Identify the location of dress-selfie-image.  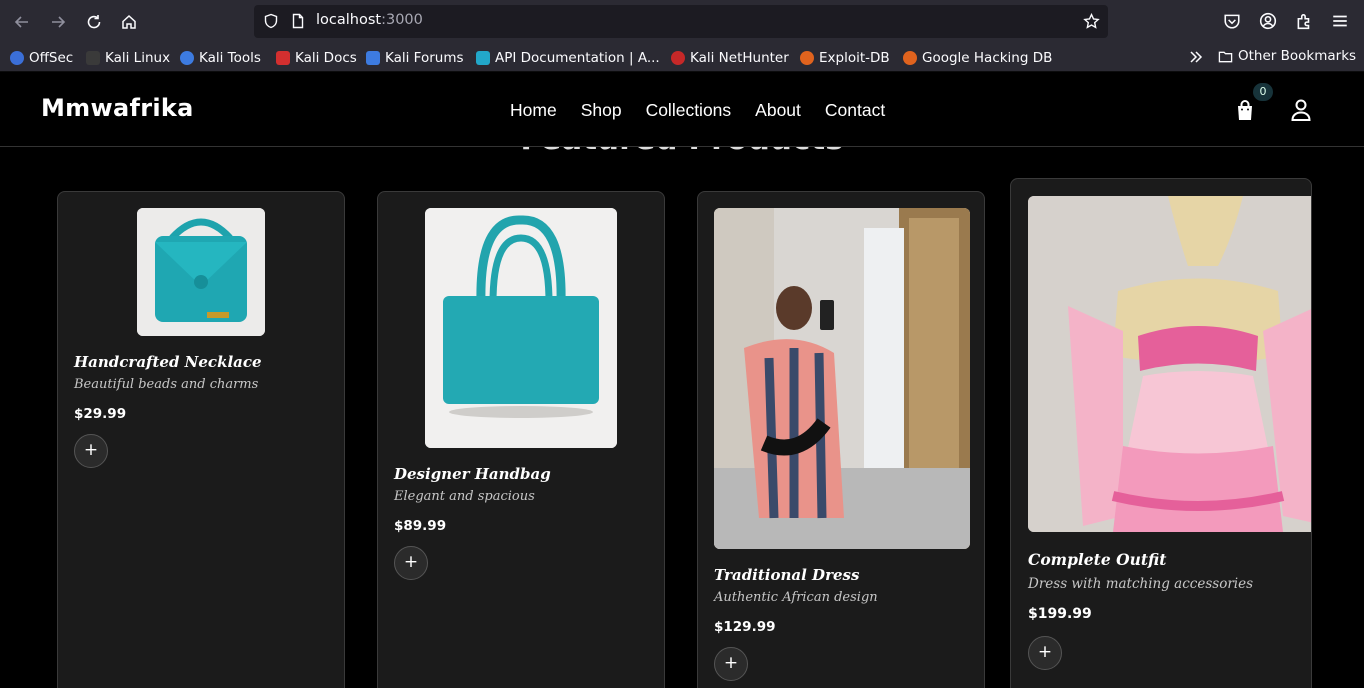
(842, 378).